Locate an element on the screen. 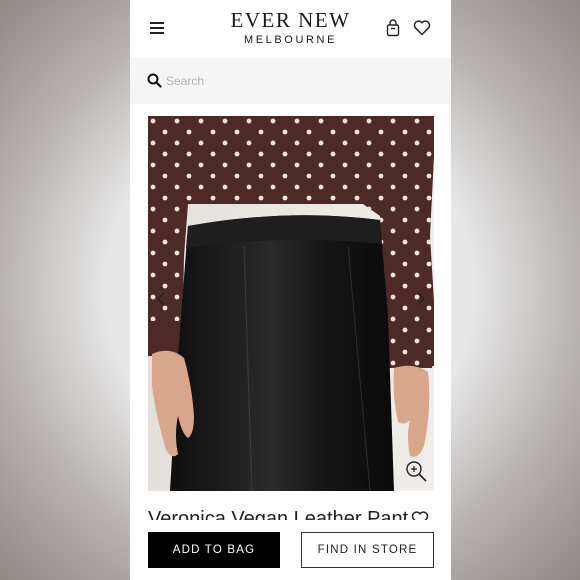 Image resolution: width=580 pixels, height=580 pixels. chevron-left-icon is located at coordinates (161, 299).